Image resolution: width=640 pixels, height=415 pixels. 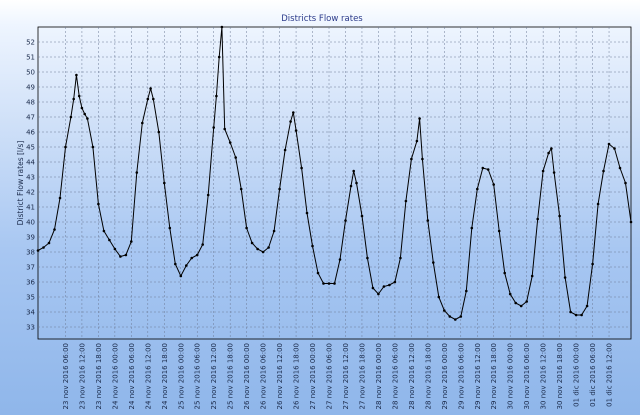 I want to click on x-tick-label: 26 nov 2016 00:00, so click(x=247, y=376).